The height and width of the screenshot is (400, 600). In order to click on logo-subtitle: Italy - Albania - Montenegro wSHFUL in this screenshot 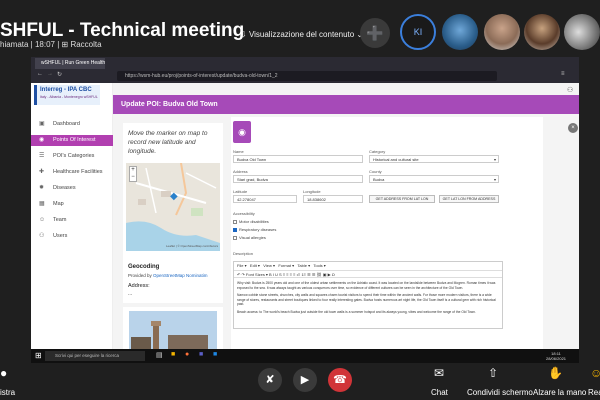, I will do `click(69, 97)`.